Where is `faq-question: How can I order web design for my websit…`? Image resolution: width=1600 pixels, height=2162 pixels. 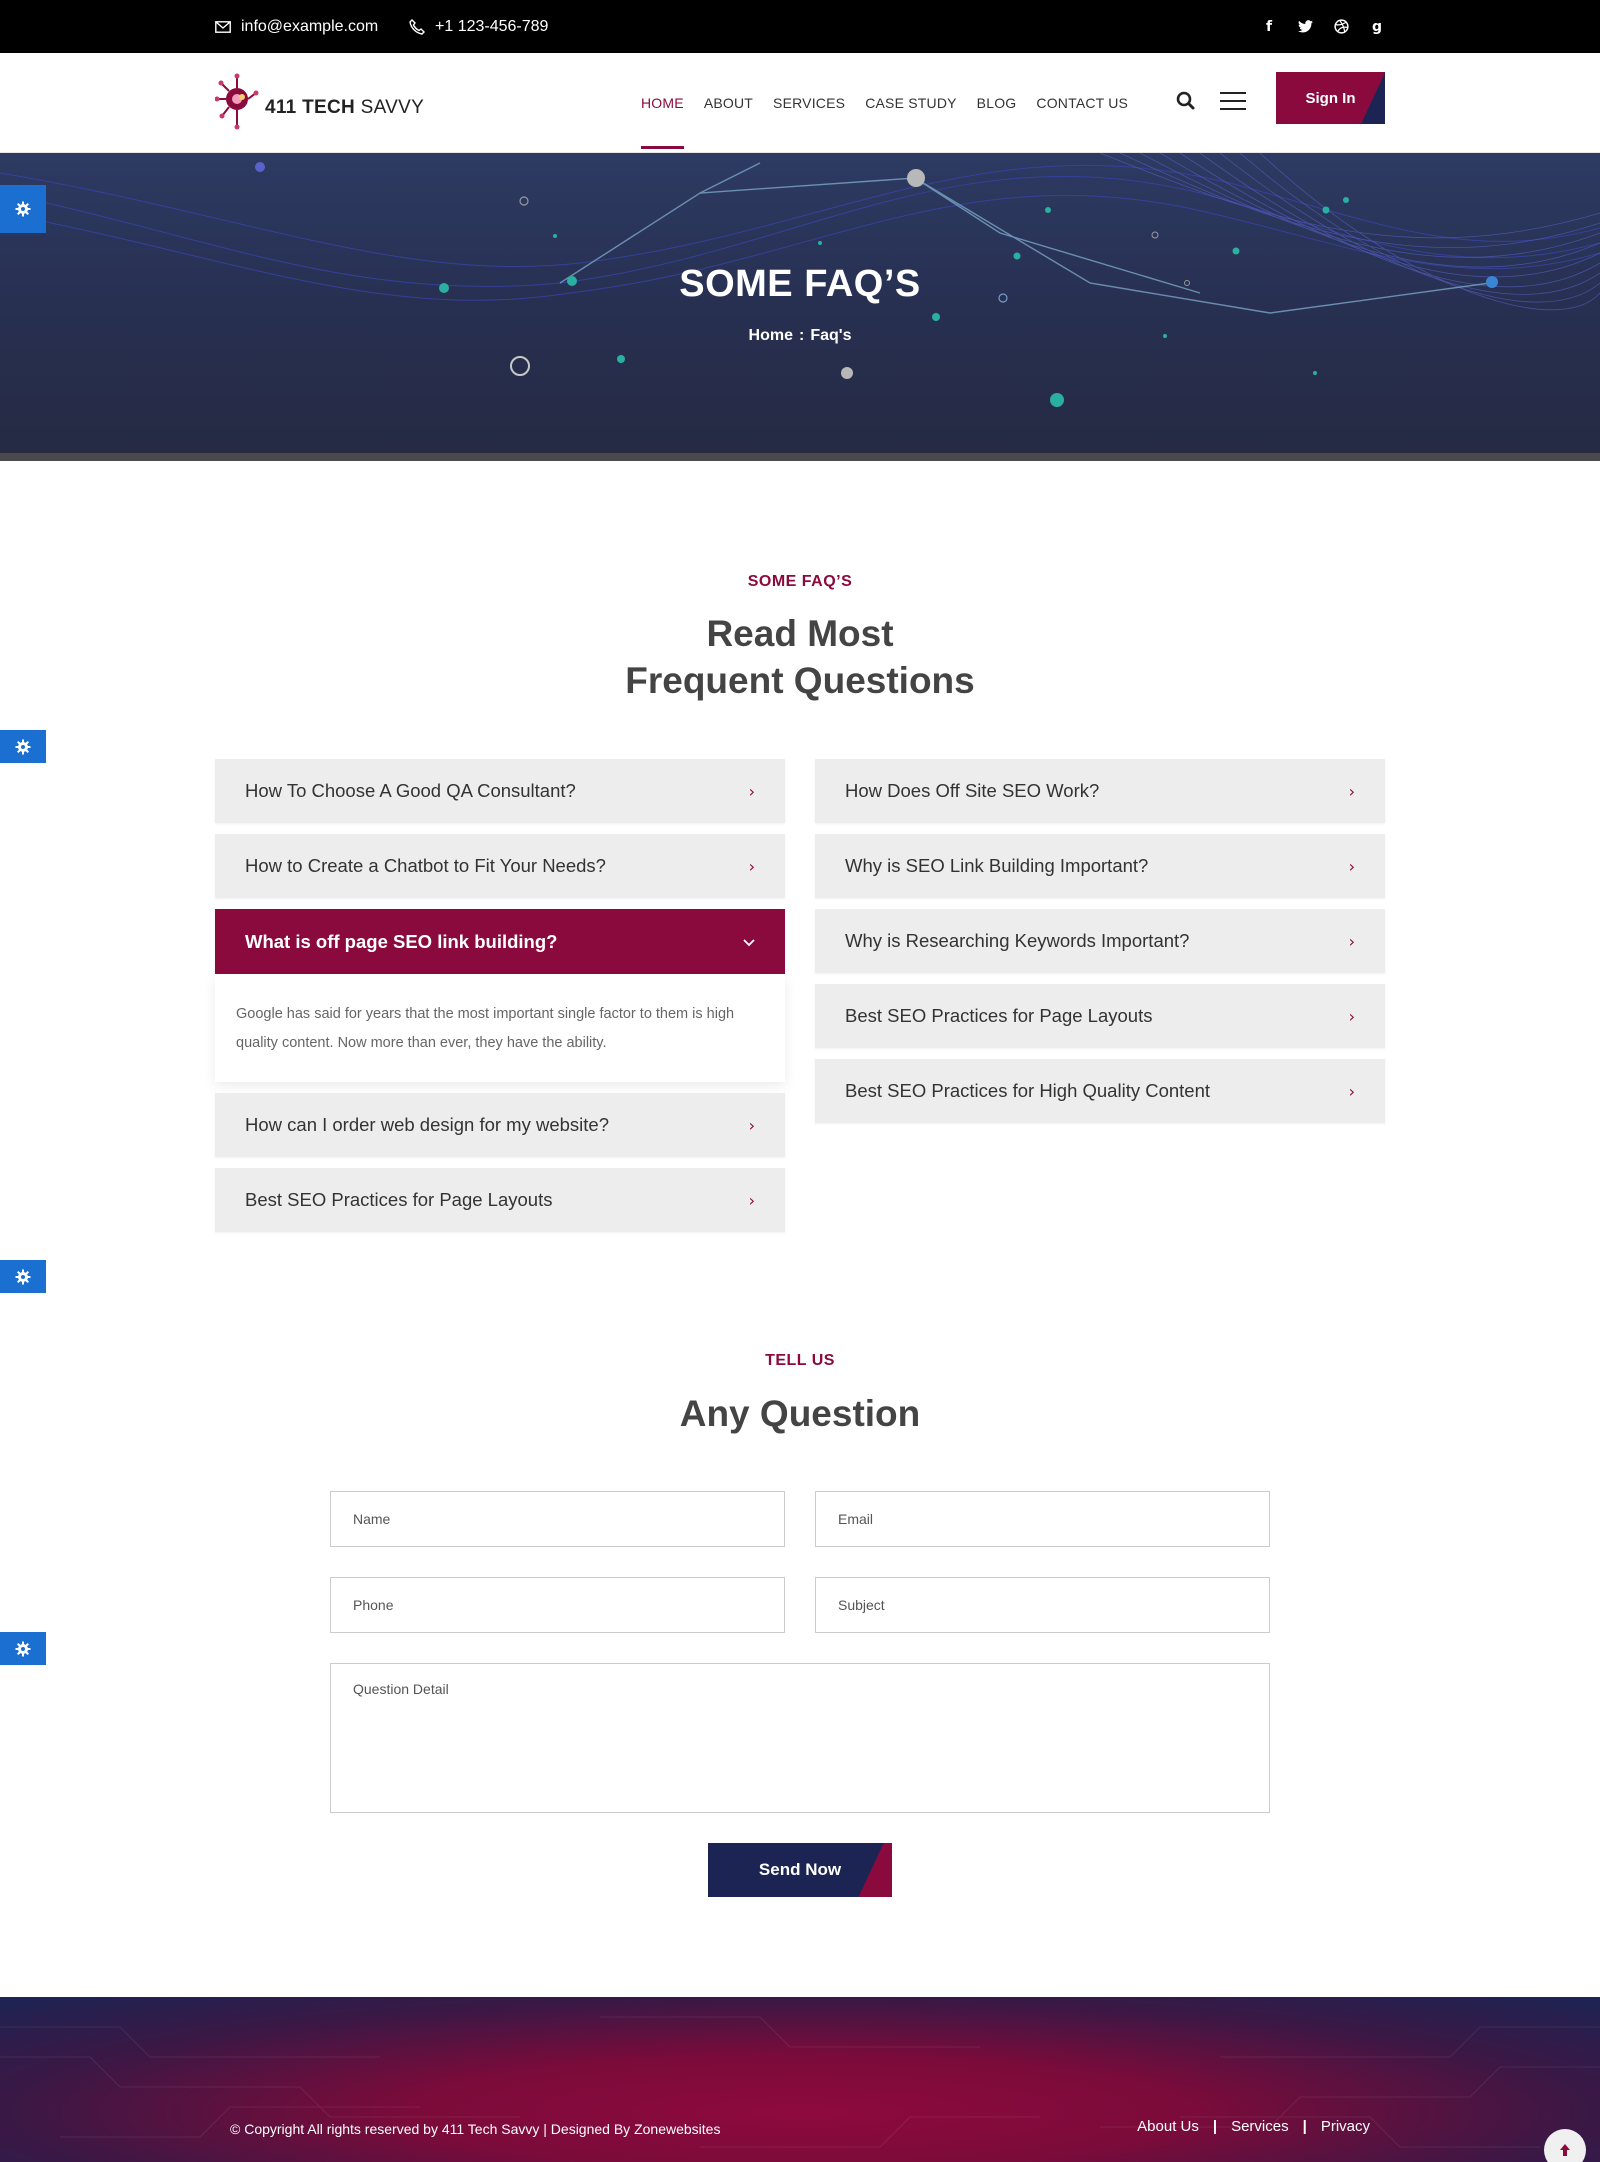 faq-question: How can I order web design for my websit… is located at coordinates (427, 1124).